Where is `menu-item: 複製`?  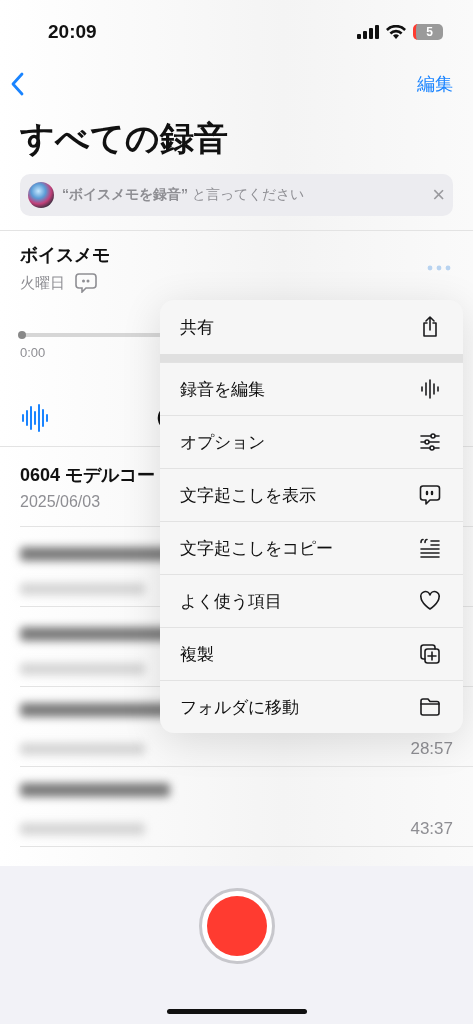 menu-item: 複製 is located at coordinates (311, 653).